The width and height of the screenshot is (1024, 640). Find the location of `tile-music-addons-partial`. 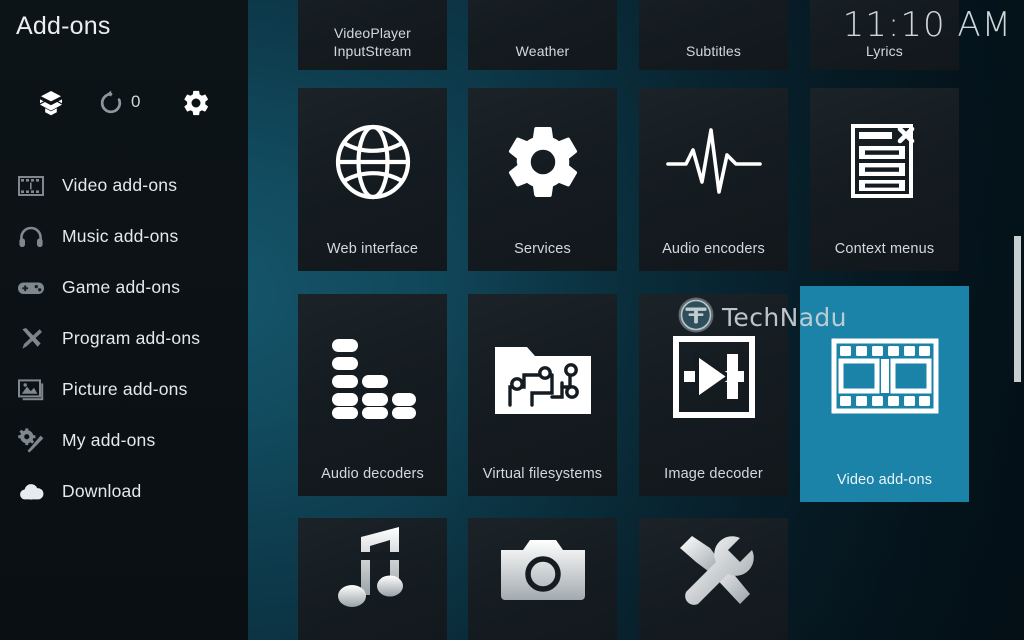

tile-music-addons-partial is located at coordinates (372, 579).